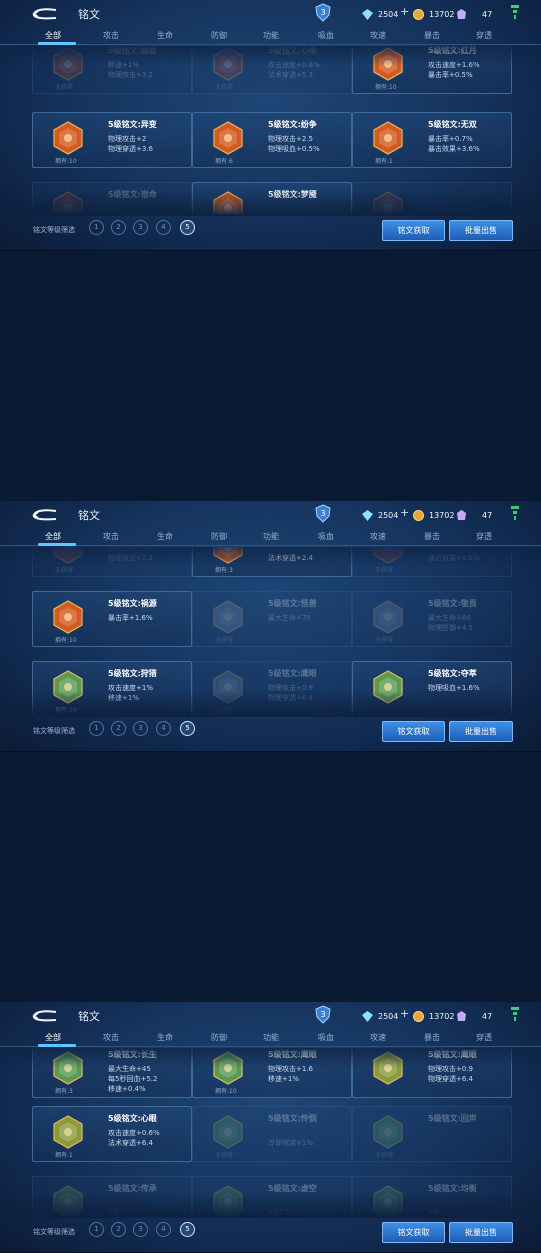 The image size is (541, 1253). I want to click on inscription-card: 5级铭文:异变 物理攻击+2 物理穿透+3.6 拥有:10, so click(112, 140).